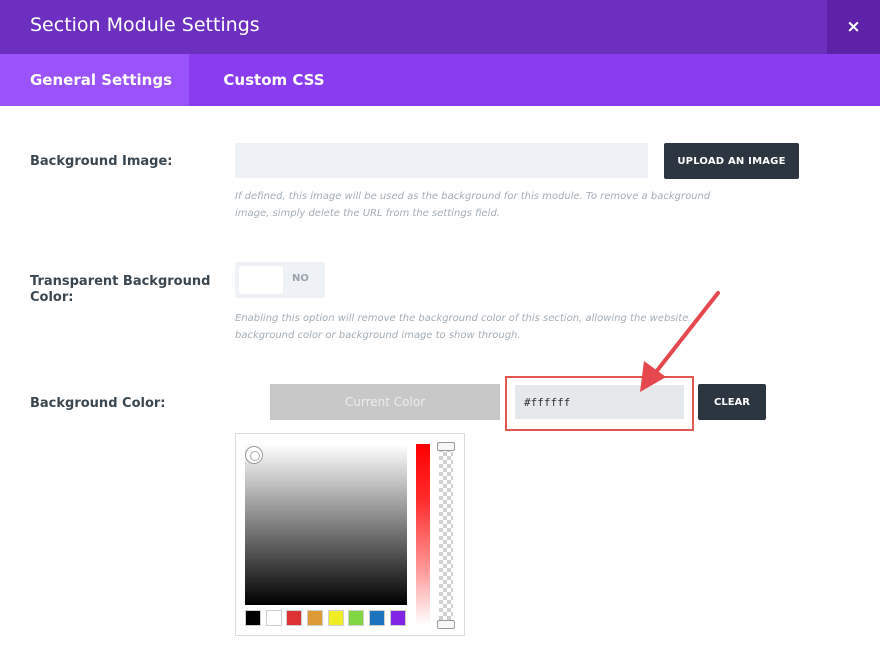 The image size is (880, 649). Describe the element at coordinates (101, 161) in the screenshot. I see `background-image-label: Background Image:` at that location.